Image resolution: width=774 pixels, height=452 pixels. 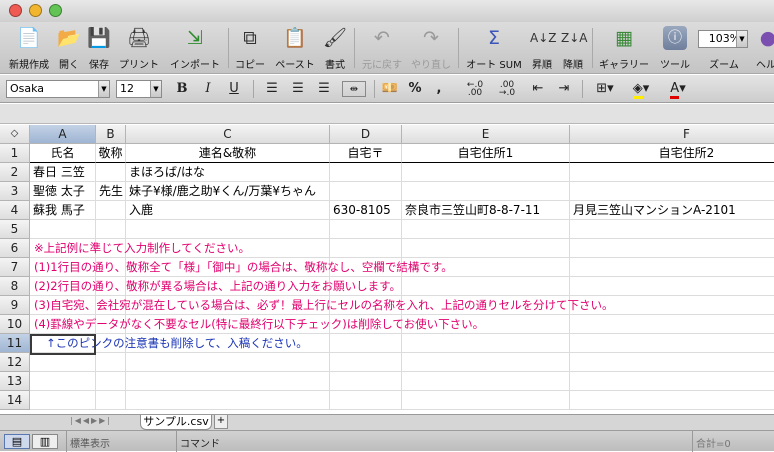 What do you see at coordinates (58, 89) in the screenshot?
I see `font-name-select: Osaka ▼` at bounding box center [58, 89].